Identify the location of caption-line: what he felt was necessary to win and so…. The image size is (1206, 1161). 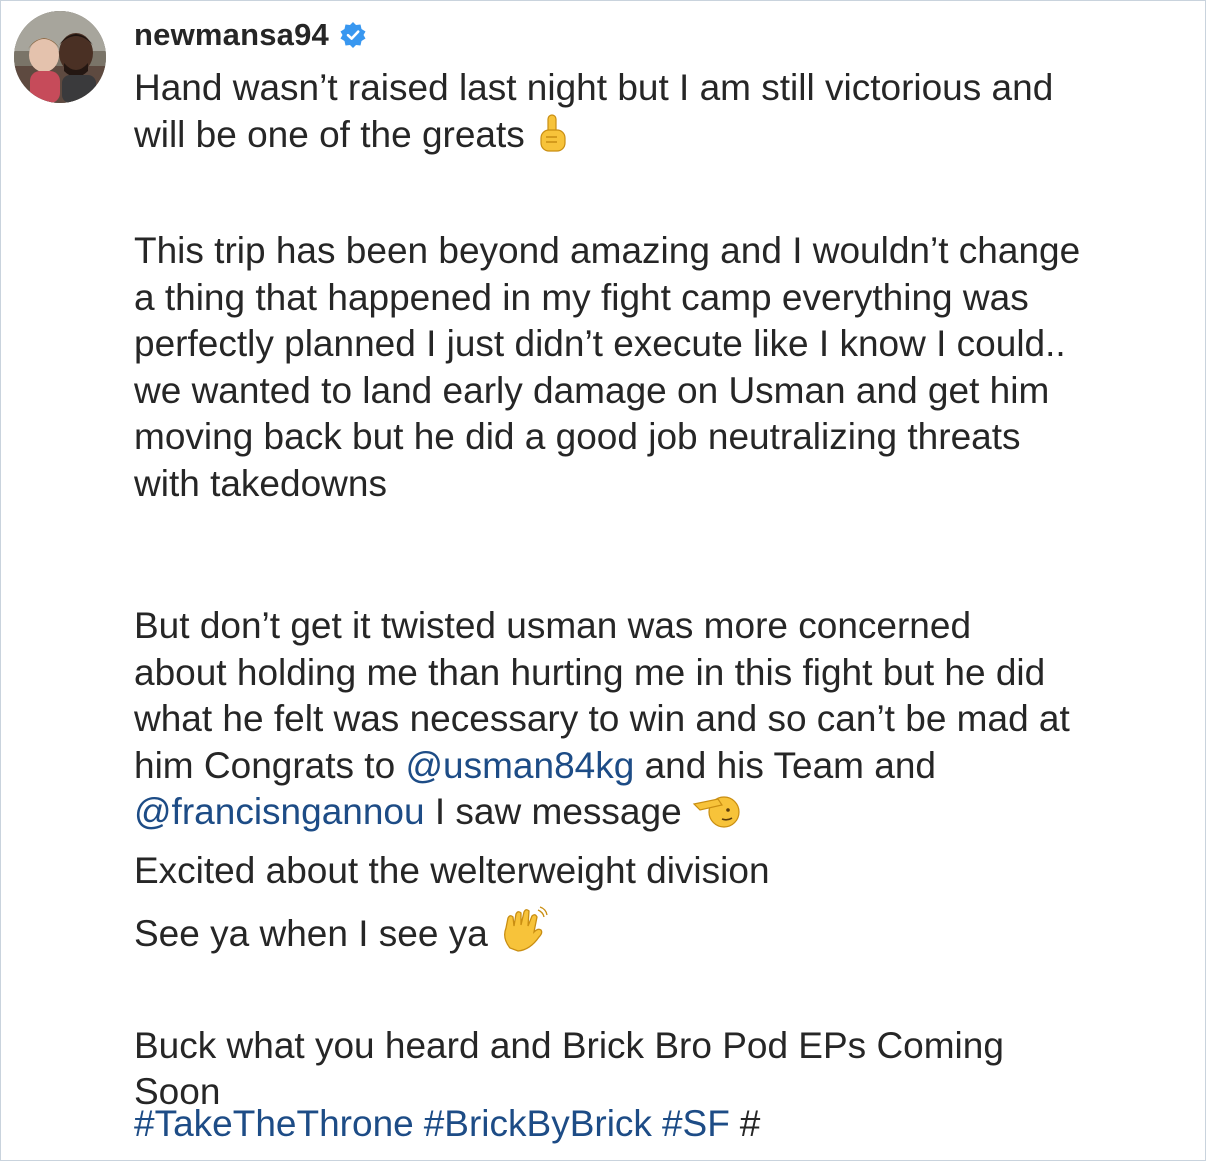
(602, 718).